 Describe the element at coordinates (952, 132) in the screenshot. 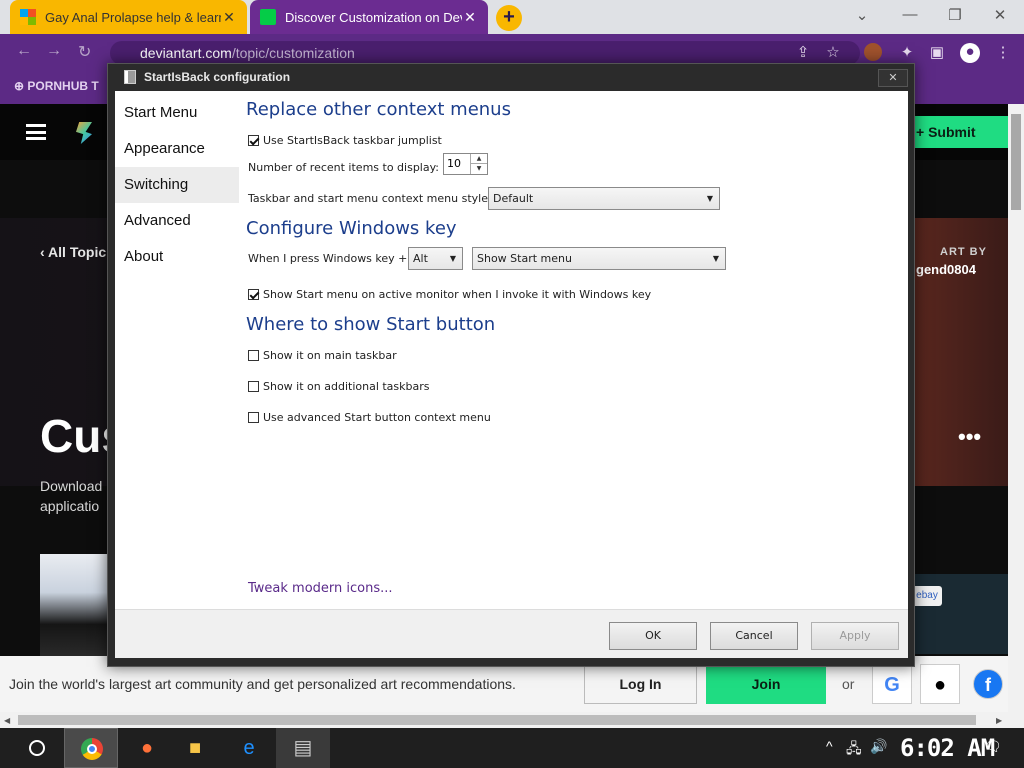

I see `submit-label: Submit` at that location.